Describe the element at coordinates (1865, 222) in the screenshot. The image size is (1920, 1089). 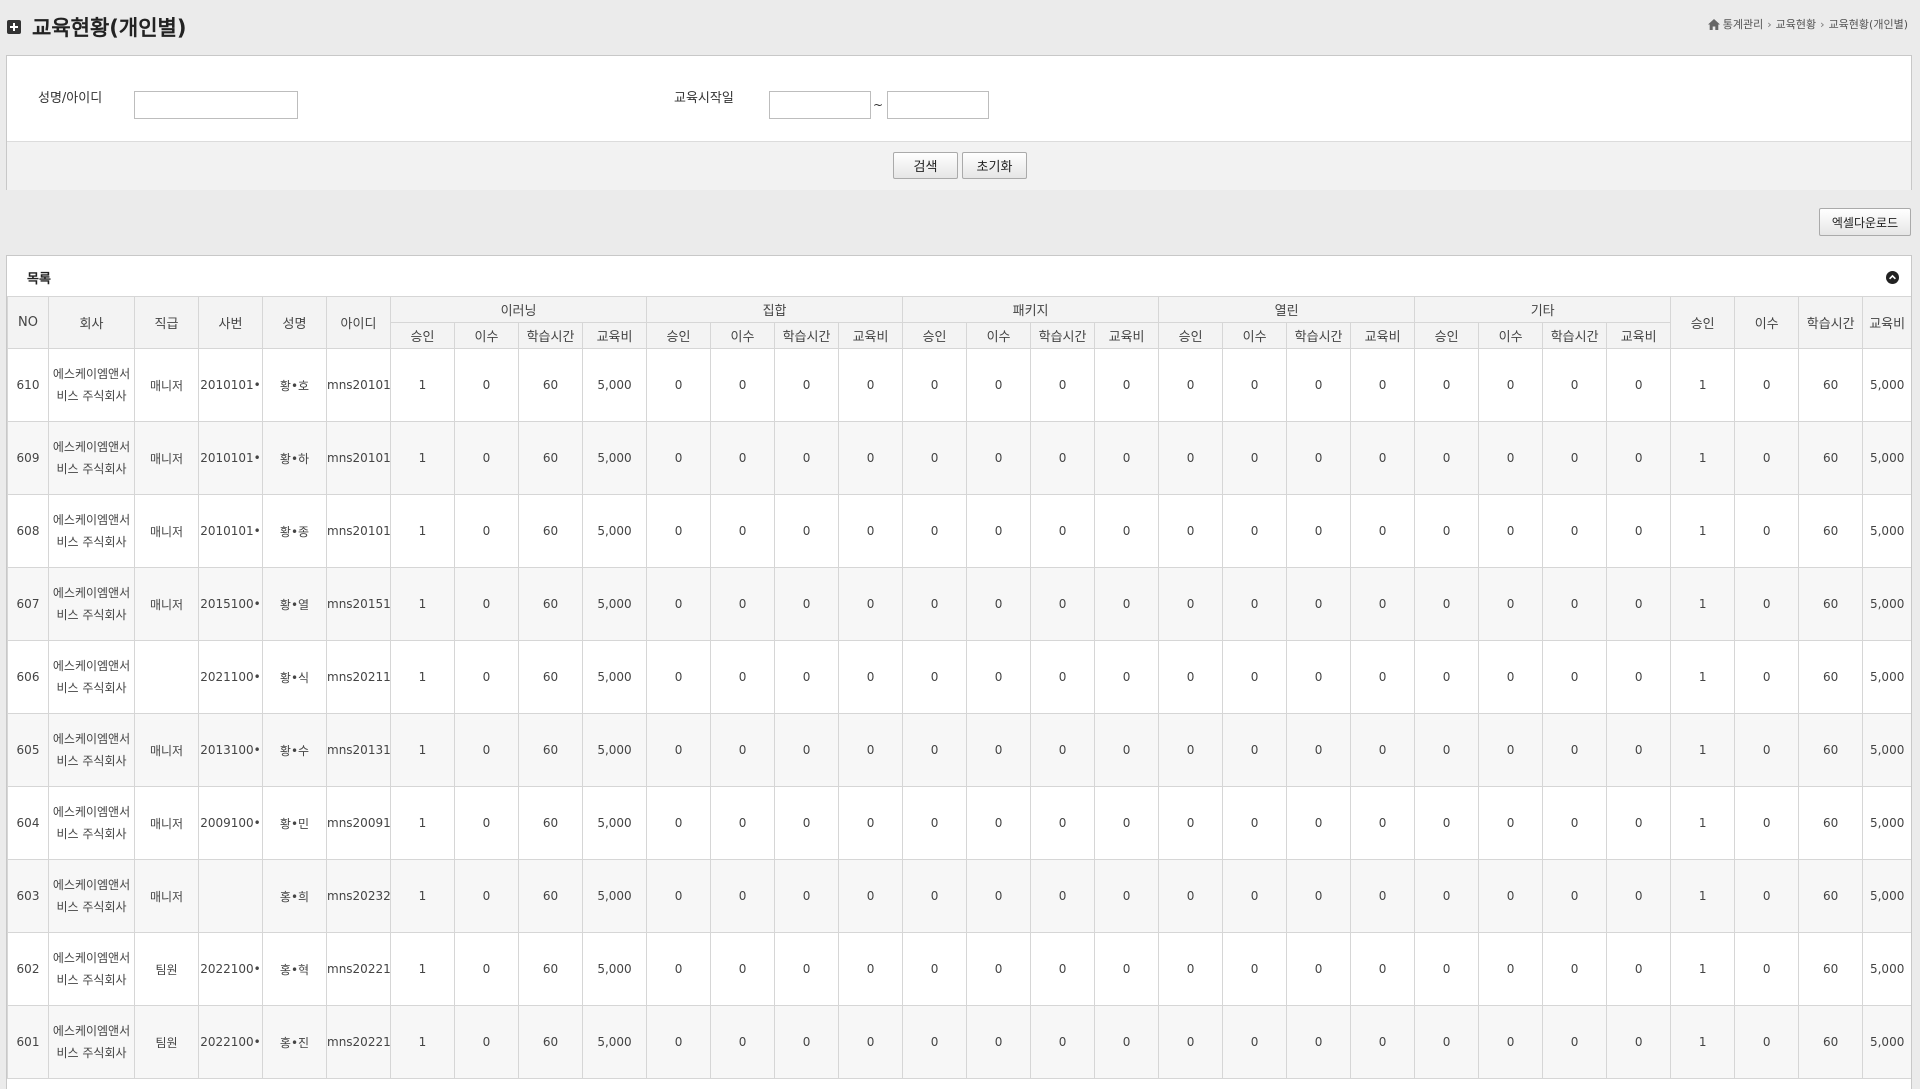
I see `excel-download-button: 엑셀다운로드` at that location.